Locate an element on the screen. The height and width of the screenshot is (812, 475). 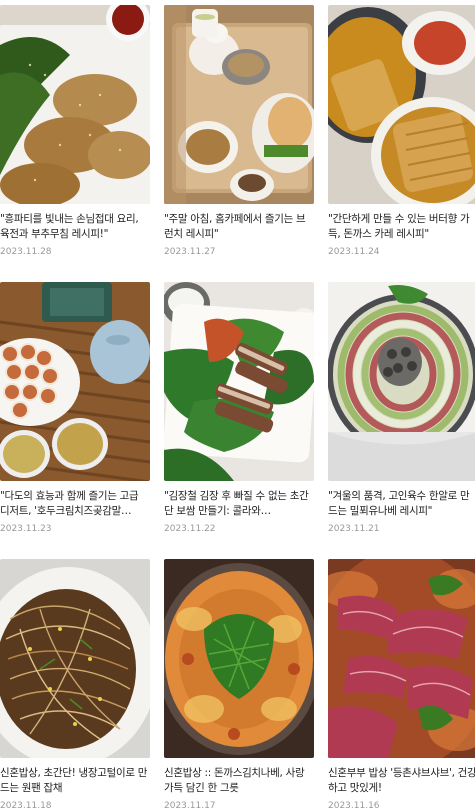
post-card: "주말 아침, 홈카페에서 즐기는 브런치 레시피" 2023.11.27 is located at coordinates (239, 131).